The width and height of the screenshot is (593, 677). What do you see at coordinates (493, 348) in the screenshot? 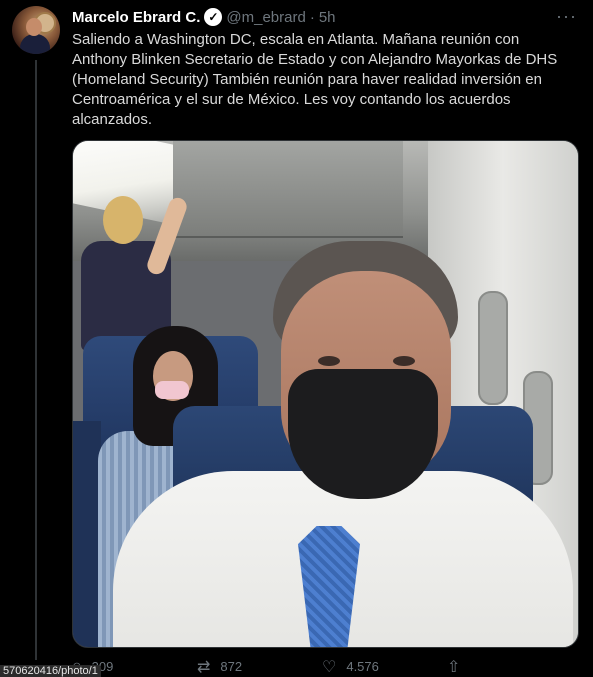
I see `photo-window` at bounding box center [493, 348].